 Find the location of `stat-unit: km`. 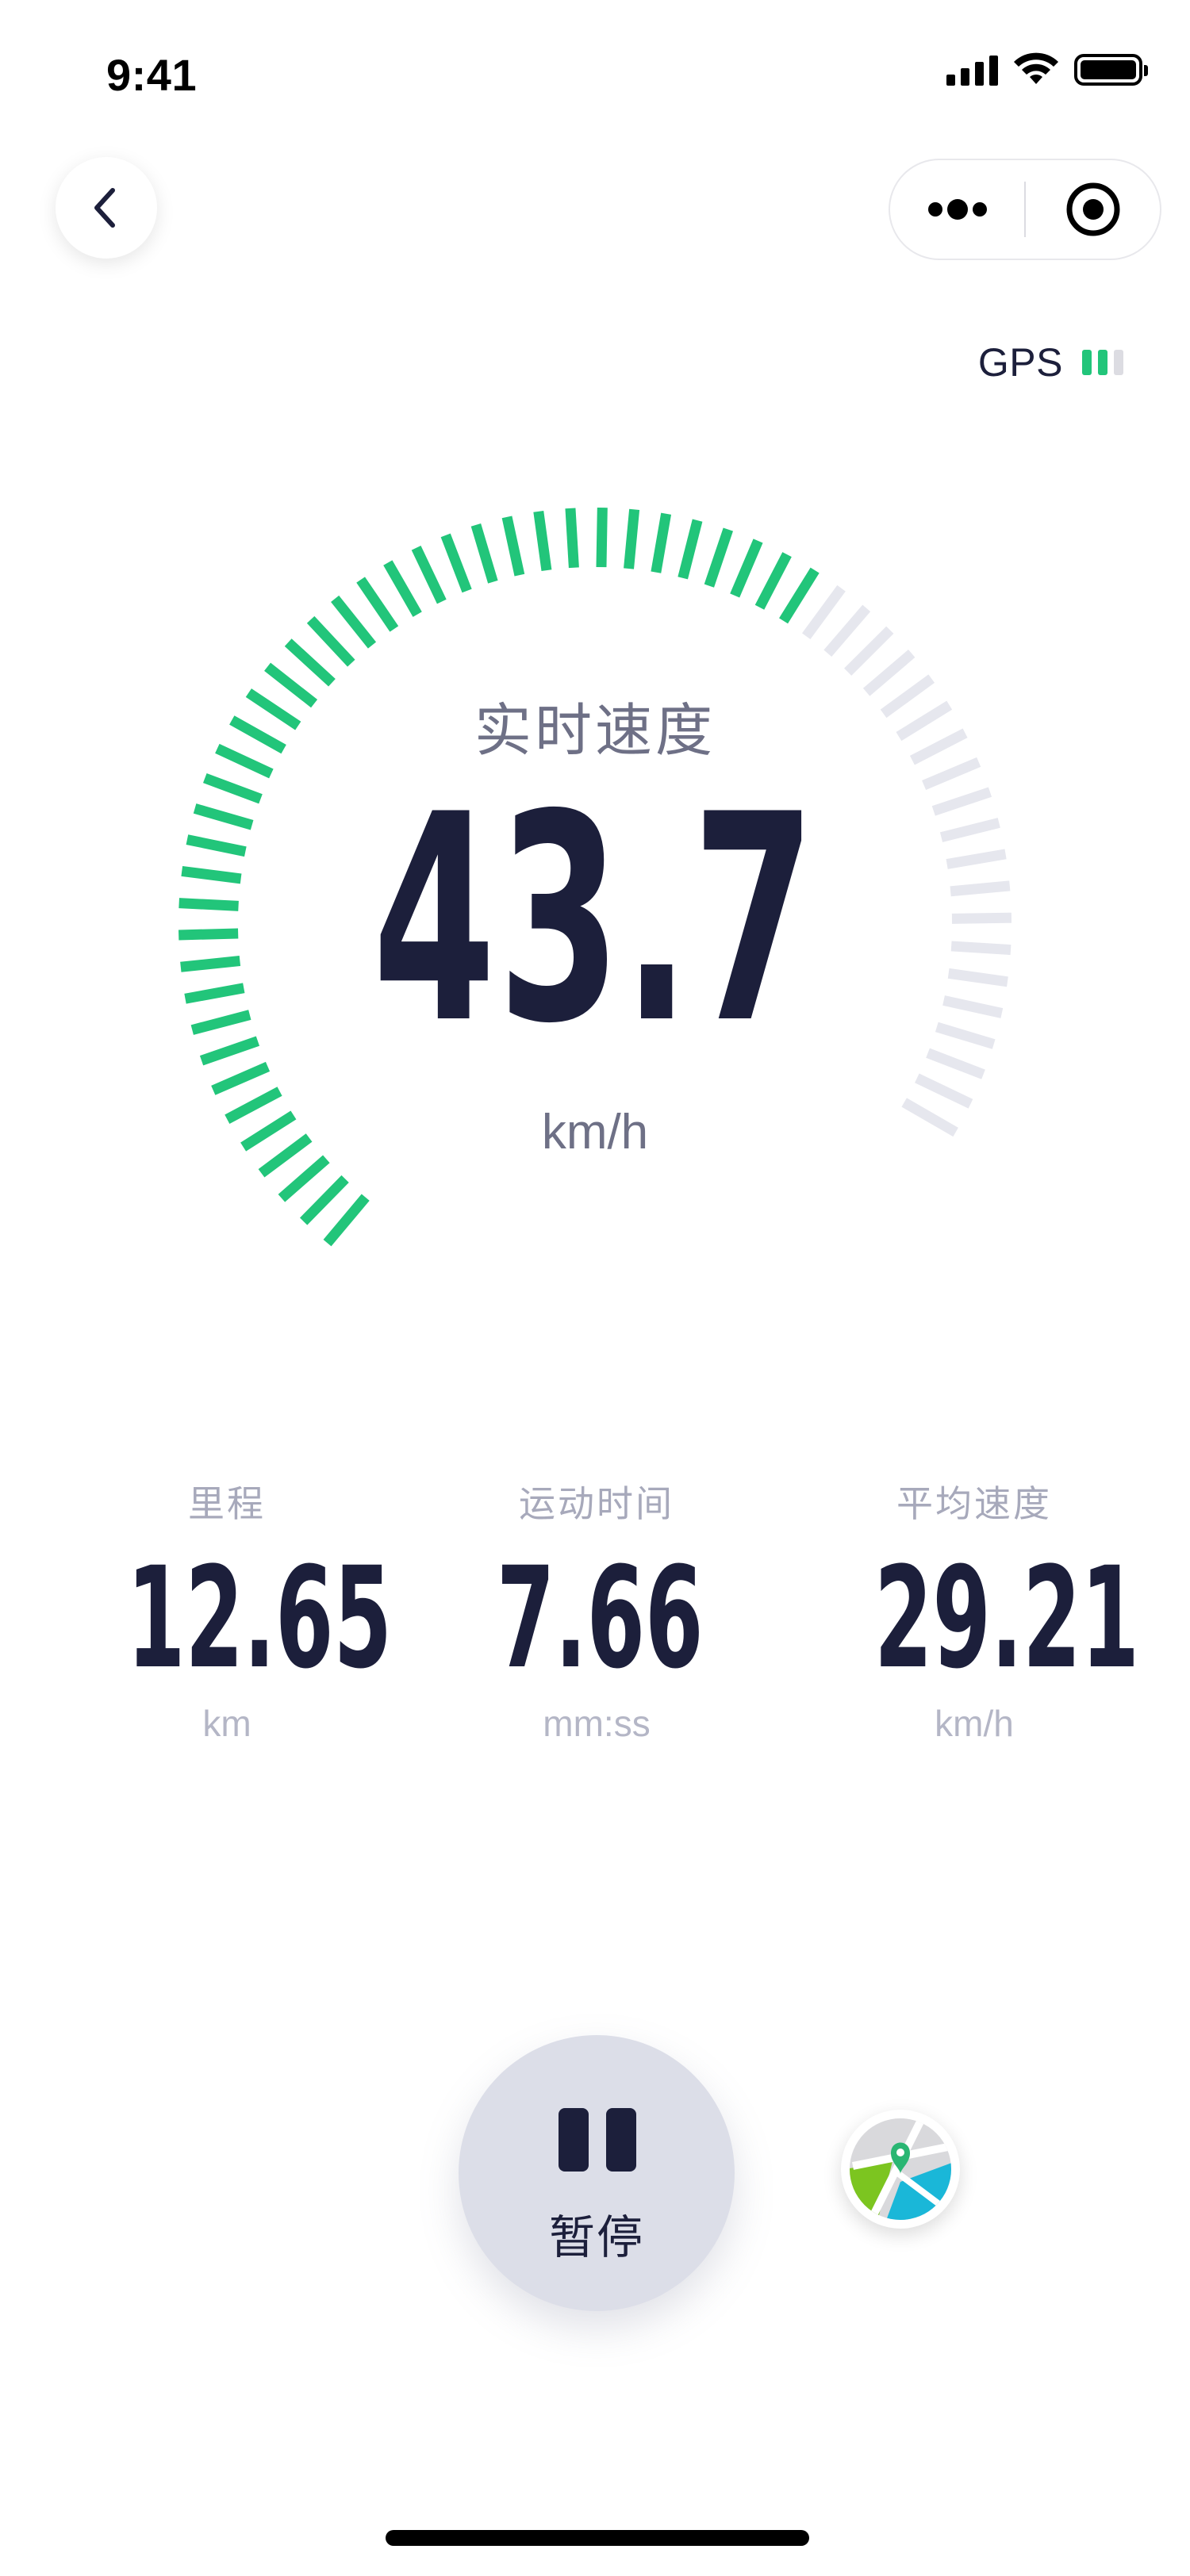

stat-unit: km is located at coordinates (226, 1724).